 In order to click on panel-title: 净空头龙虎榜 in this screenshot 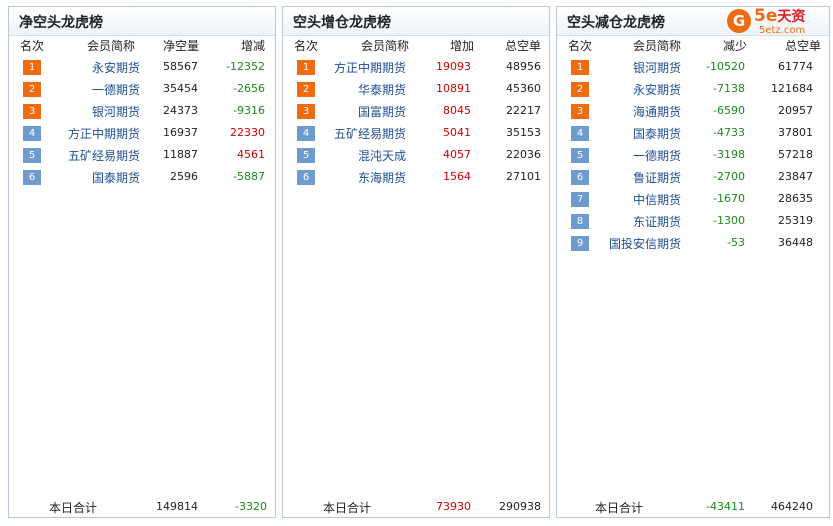, I will do `click(61, 23)`.